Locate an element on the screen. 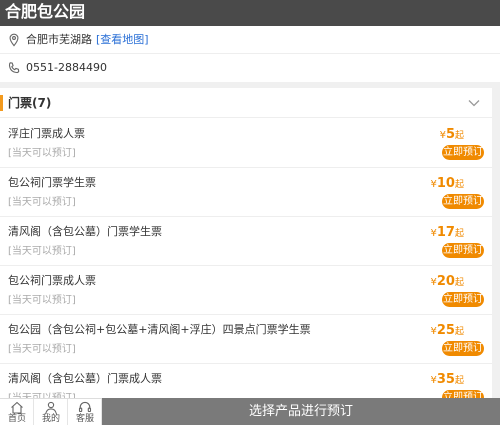 The width and height of the screenshot is (500, 425). ticket-name: 包公祠门票学生票 is located at coordinates (52, 182).